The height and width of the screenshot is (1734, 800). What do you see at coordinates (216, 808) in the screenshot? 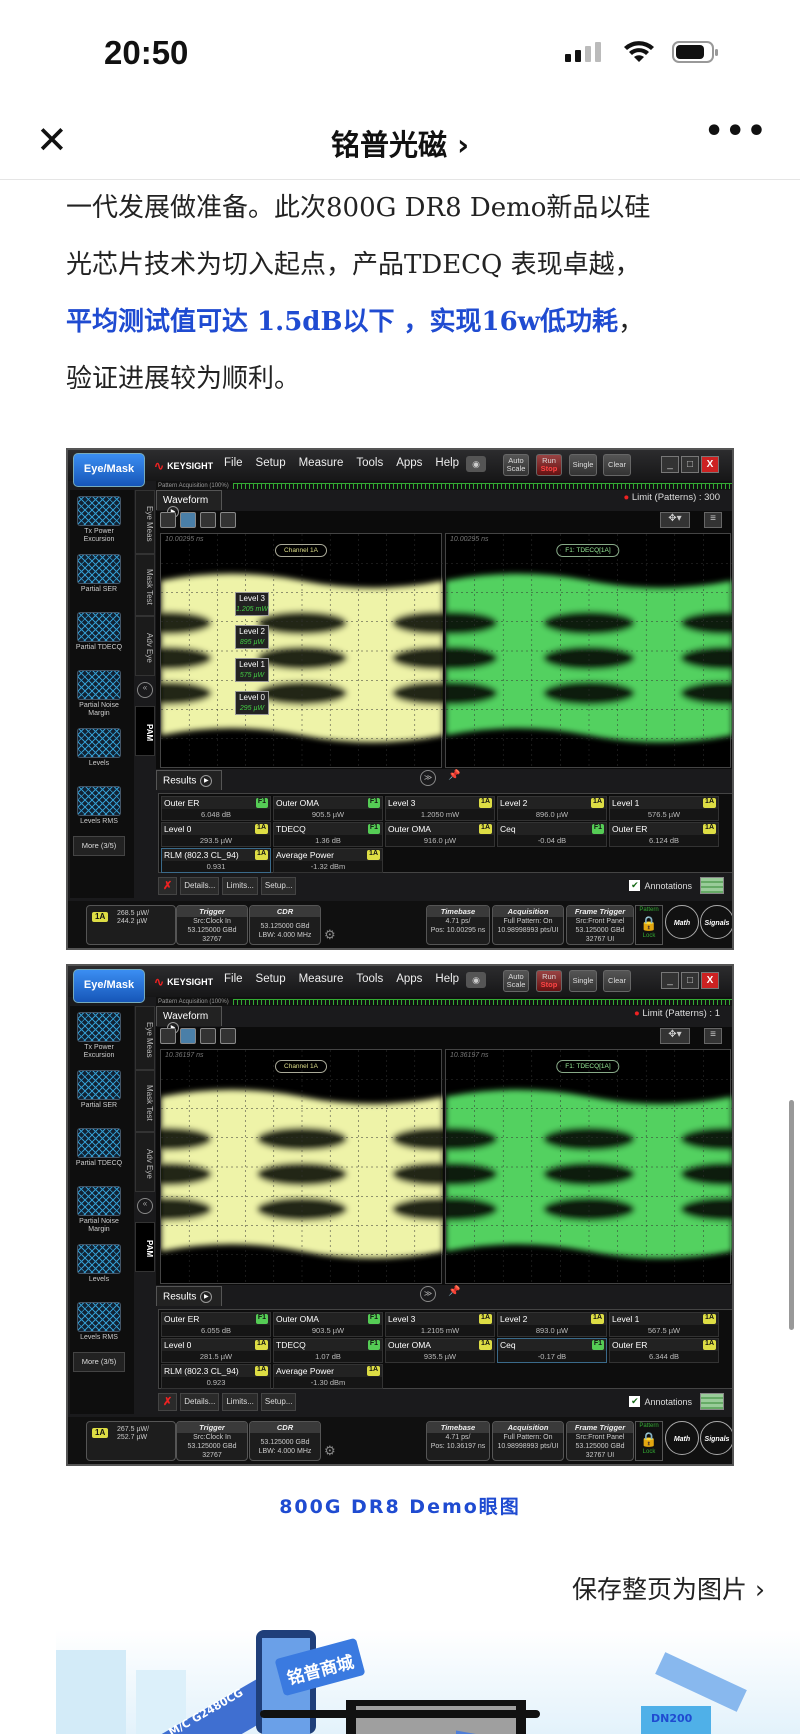
I see `result-cell: Outer ER F1 6.048 dB` at bounding box center [216, 808].